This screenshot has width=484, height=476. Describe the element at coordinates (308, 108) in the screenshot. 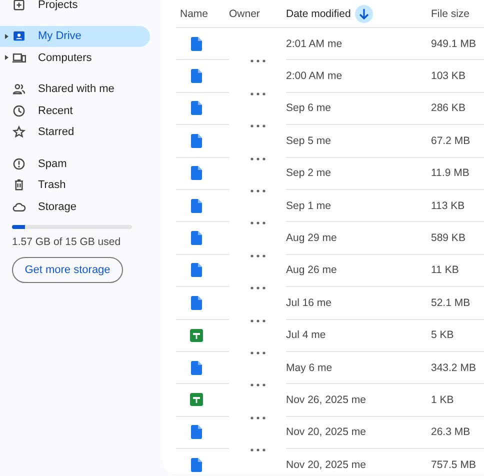

I see `date-modified: Sep 6 me` at that location.